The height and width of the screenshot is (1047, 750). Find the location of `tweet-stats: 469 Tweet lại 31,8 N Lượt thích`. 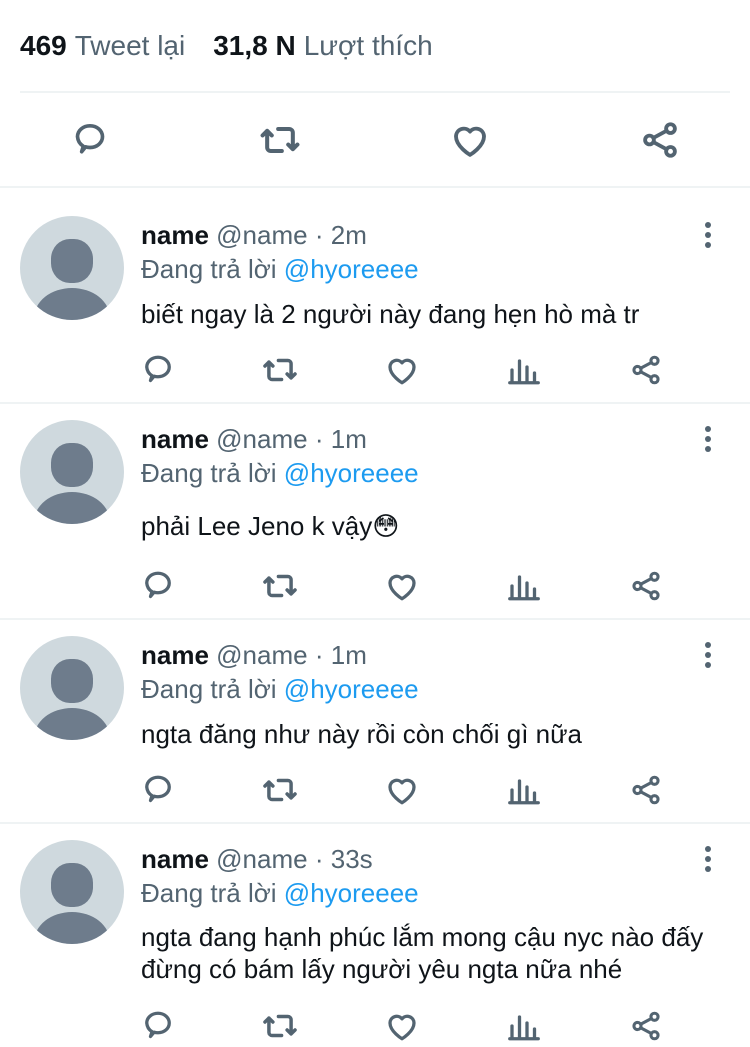

tweet-stats: 469 Tweet lại 31,8 N Lượt thích is located at coordinates (226, 46).